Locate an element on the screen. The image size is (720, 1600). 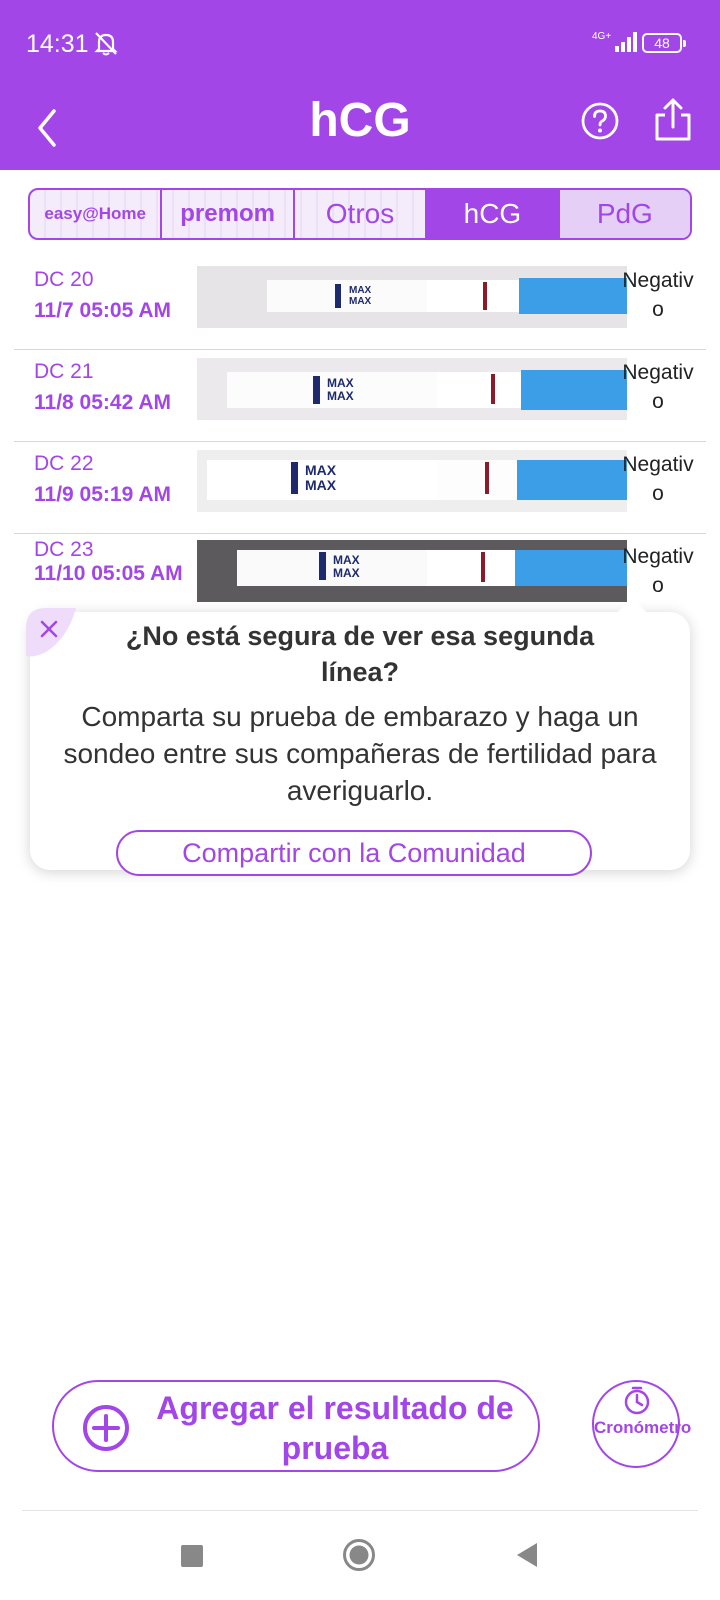
tab-premom: premom is located at coordinates (228, 214).